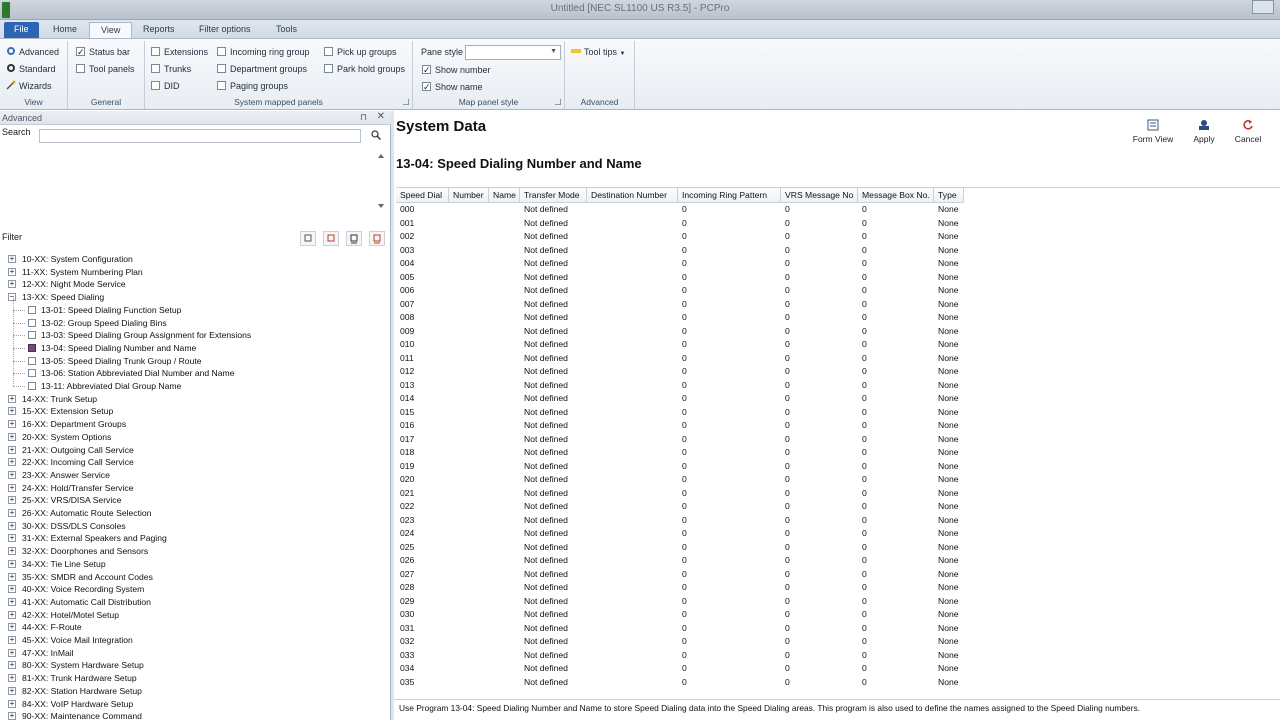 This screenshot has width=1280, height=720. What do you see at coordinates (405, 548) in the screenshot?
I see `cell-speed-dial: 025` at bounding box center [405, 548].